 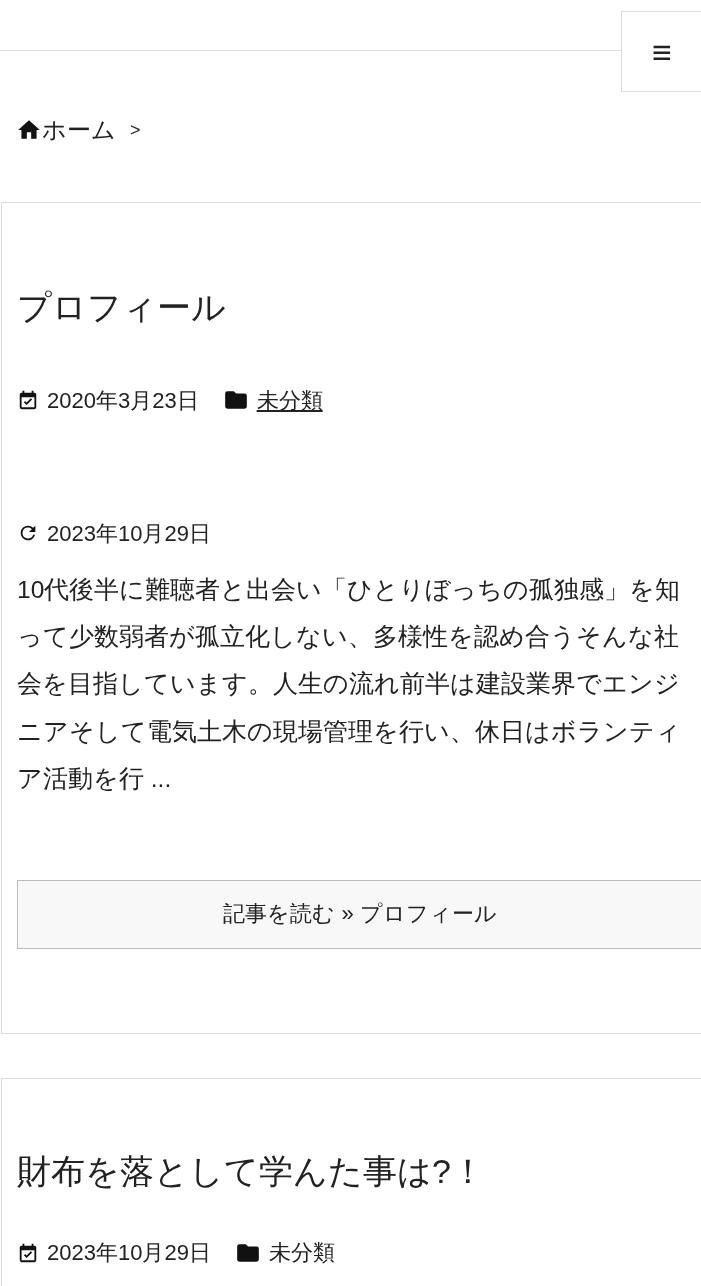 What do you see at coordinates (661, 51) in the screenshot?
I see `menu-button: ≡` at bounding box center [661, 51].